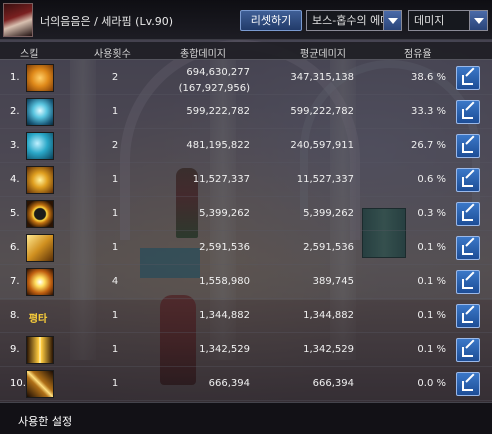 This screenshot has width=492, height=434. Describe the element at coordinates (224, 315) in the screenshot. I see `total-damage: 1,344,882` at that location.